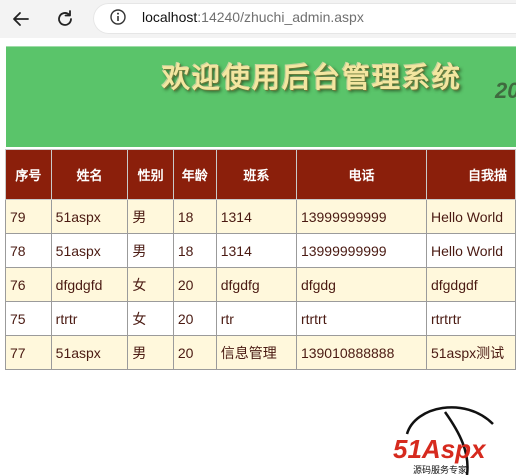  I want to click on logo-text: 51Aspx, so click(440, 449).